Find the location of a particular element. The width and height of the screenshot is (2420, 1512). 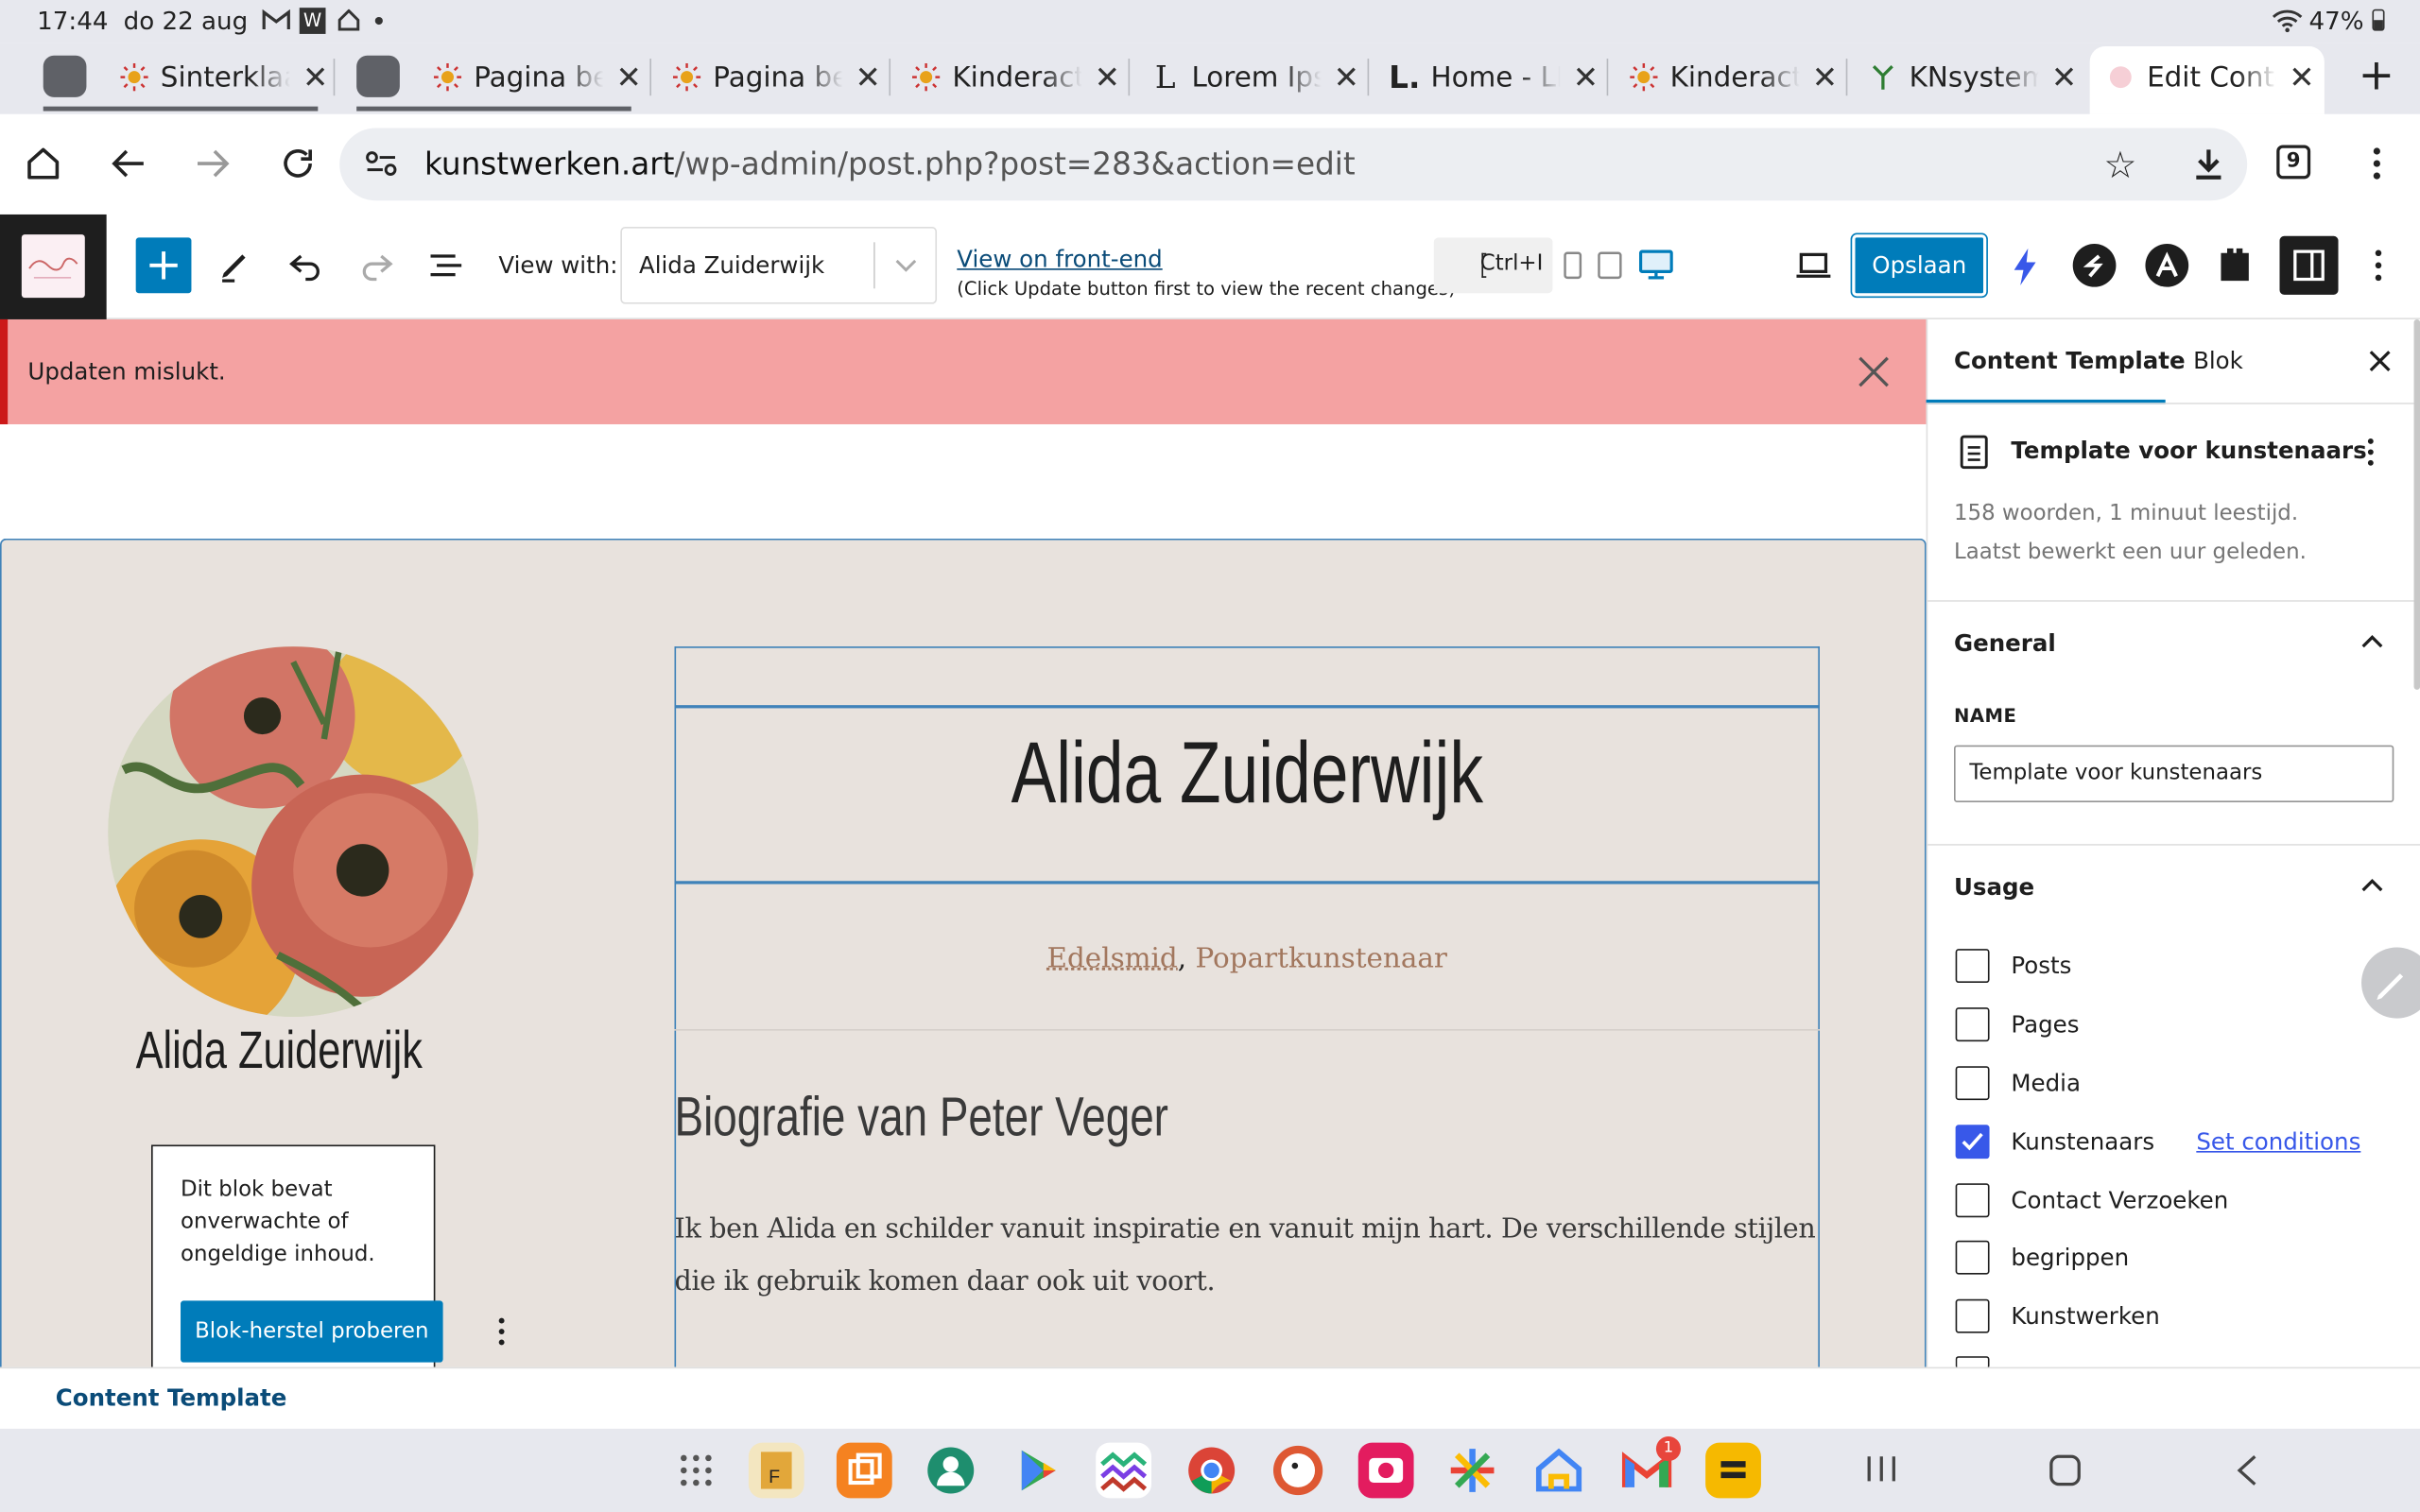

browser-tab: L Lorem Ipsu✕ is located at coordinates (1255, 77).